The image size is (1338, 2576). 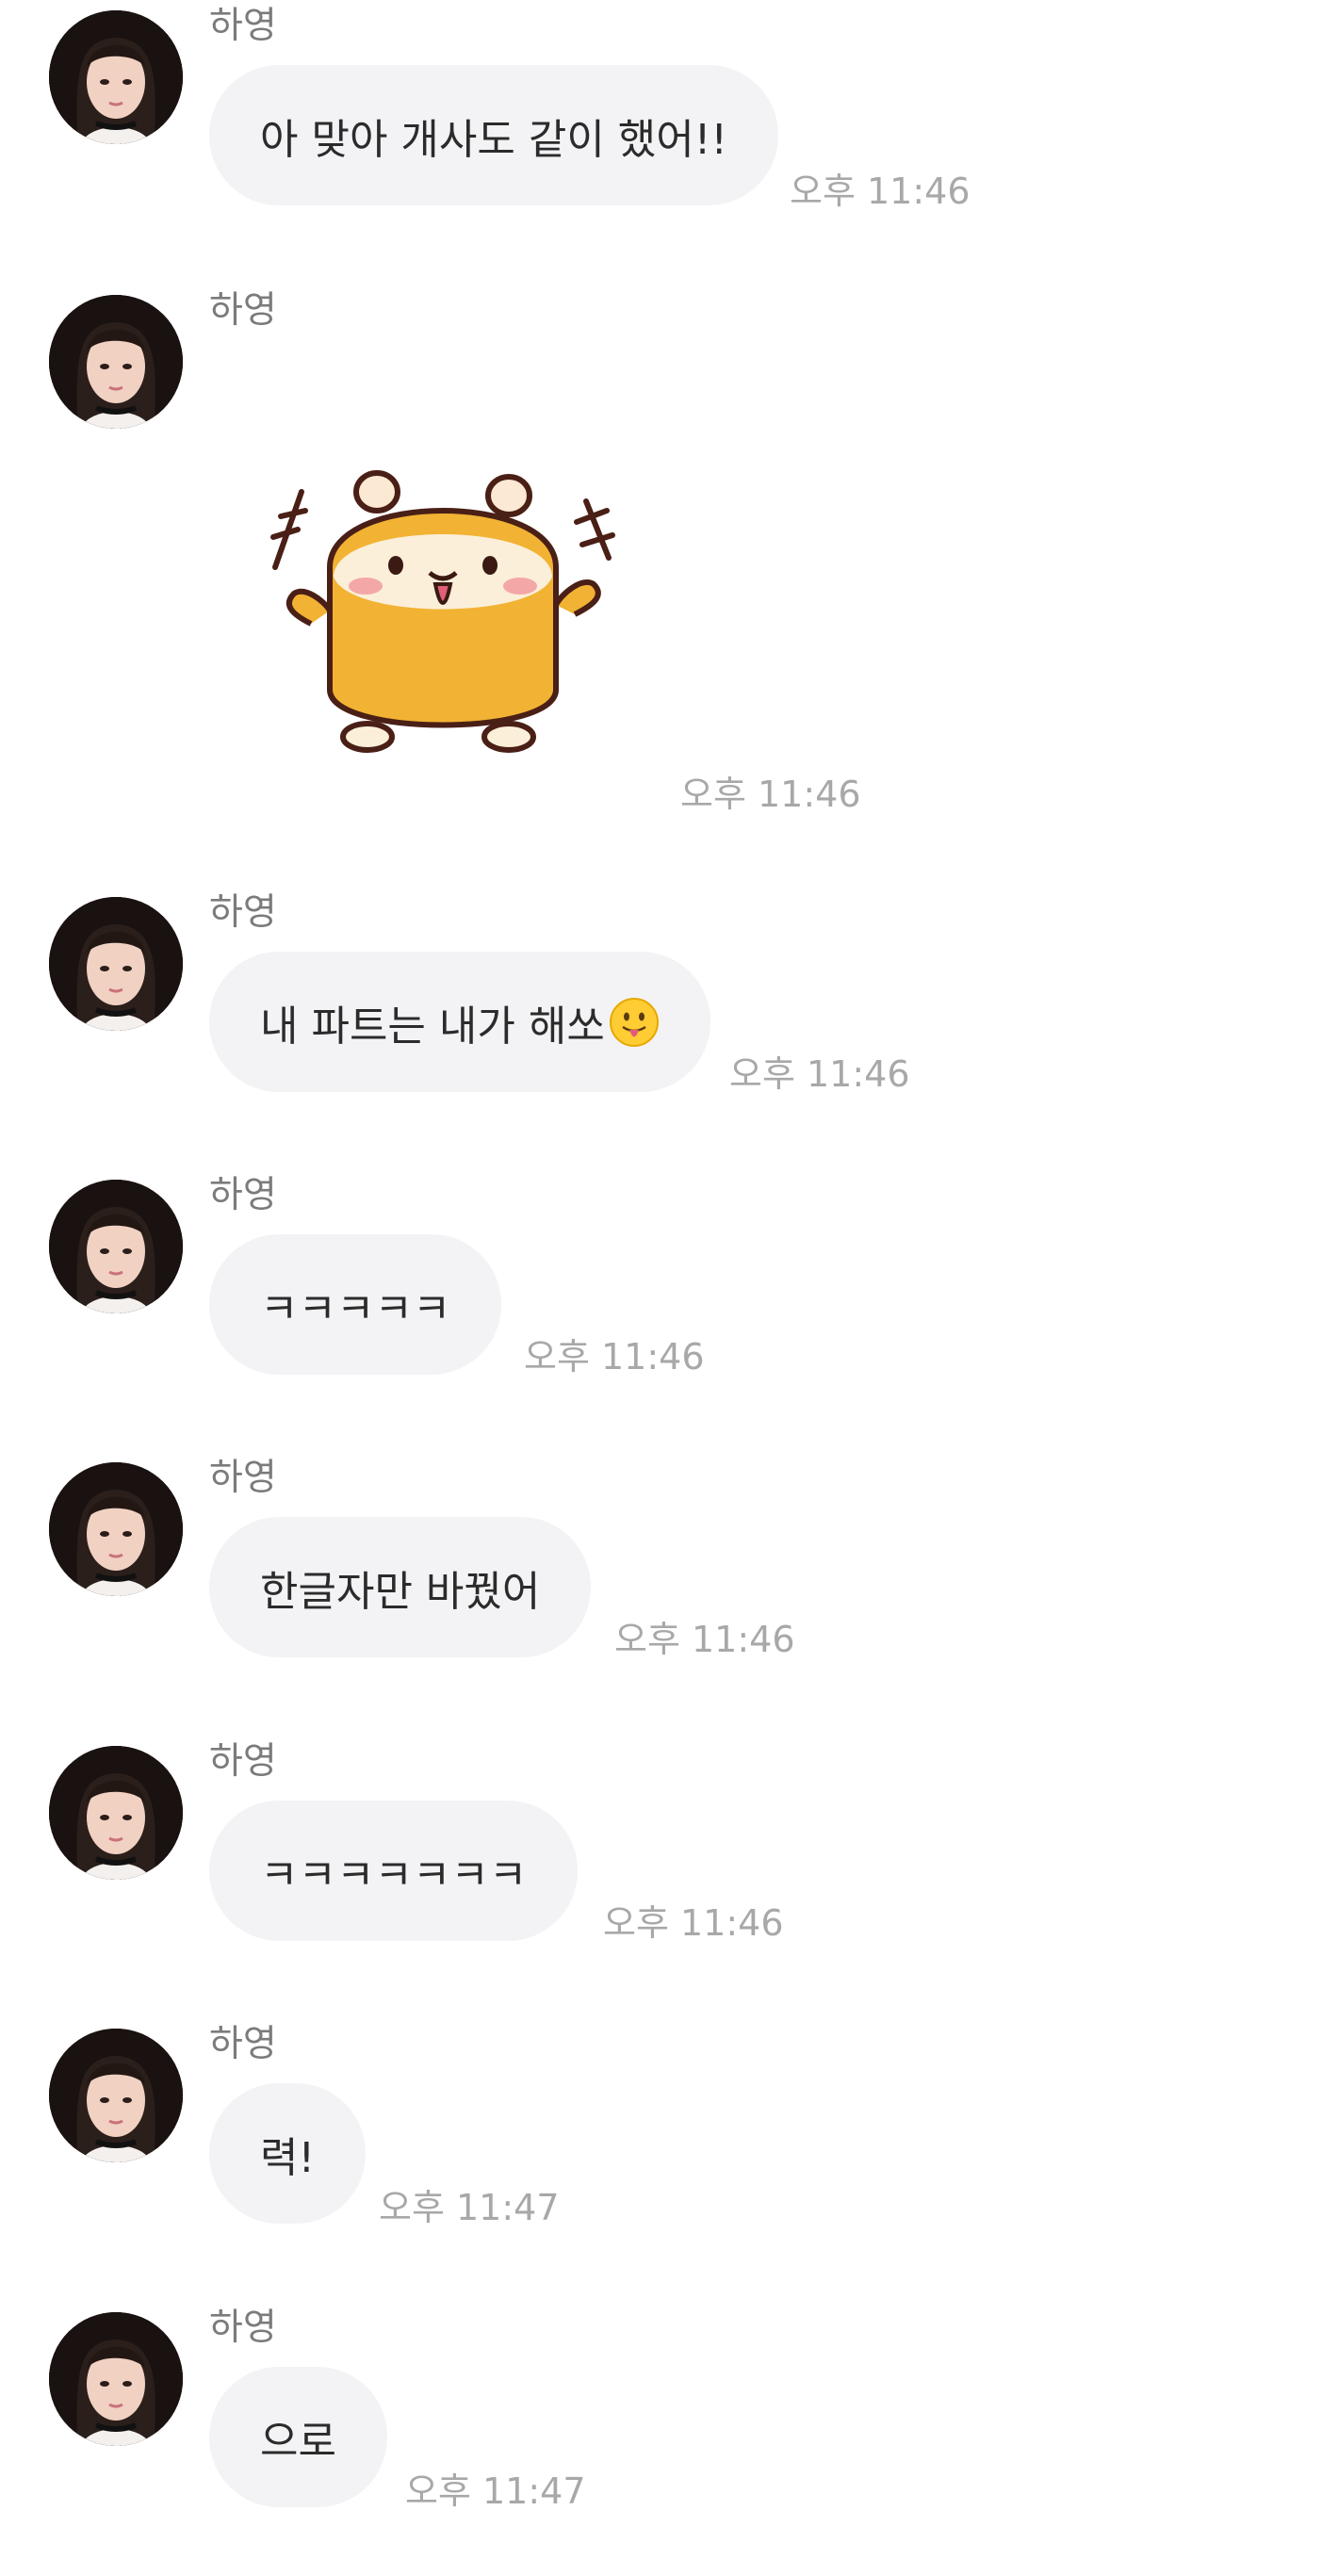 I want to click on hamster-cheer-sticker, so click(x=448, y=614).